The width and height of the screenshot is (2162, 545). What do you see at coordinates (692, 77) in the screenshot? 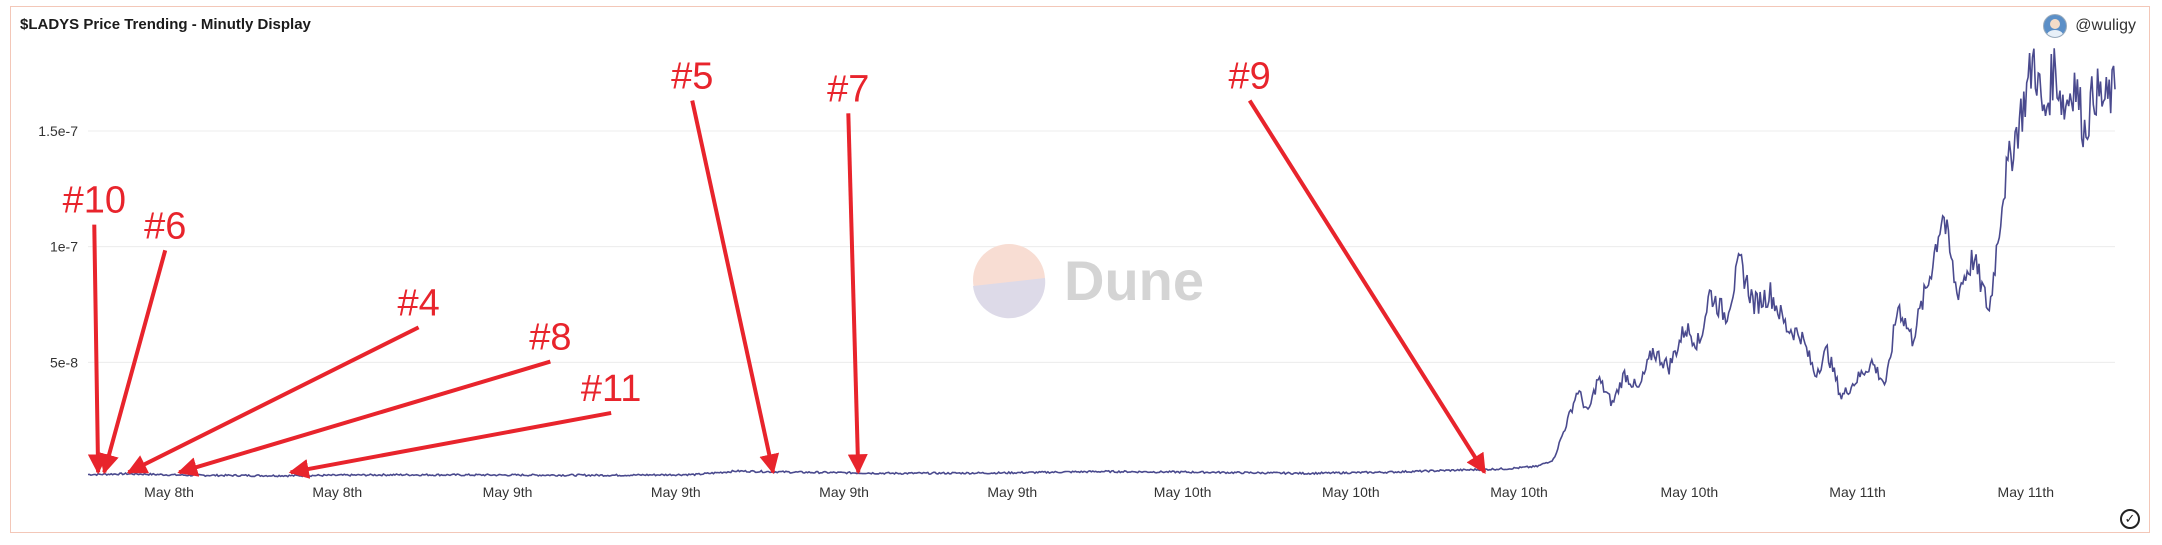
I see `annotation-label: #5` at bounding box center [692, 77].